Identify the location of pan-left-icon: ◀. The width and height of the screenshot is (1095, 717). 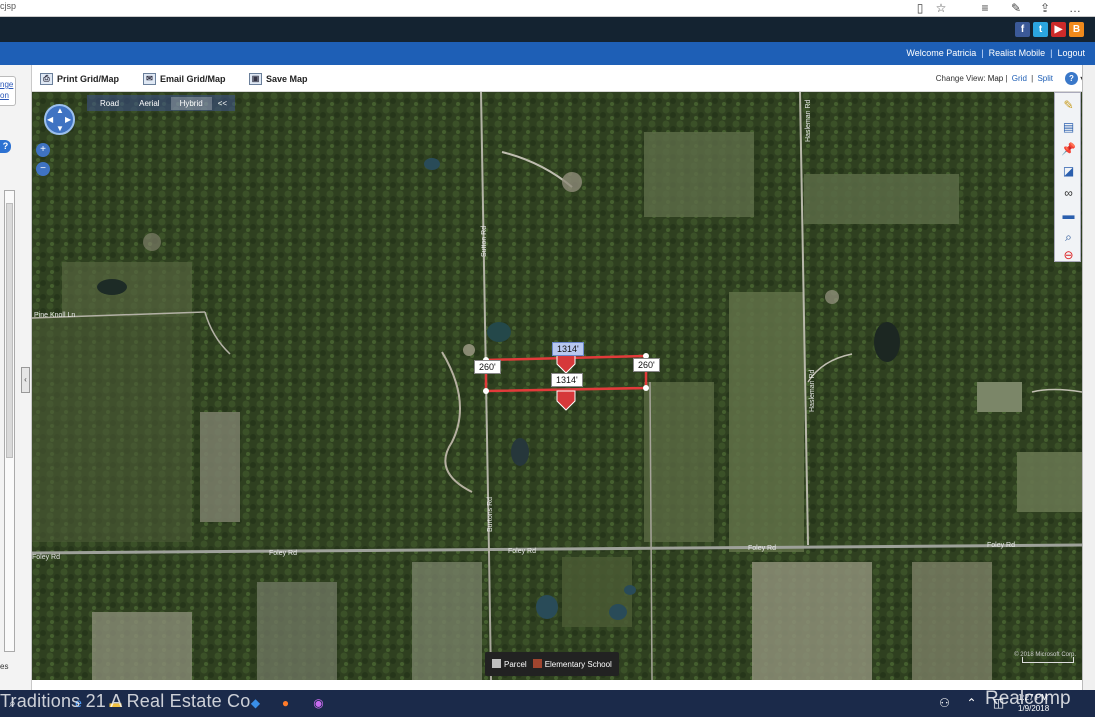
(50, 120).